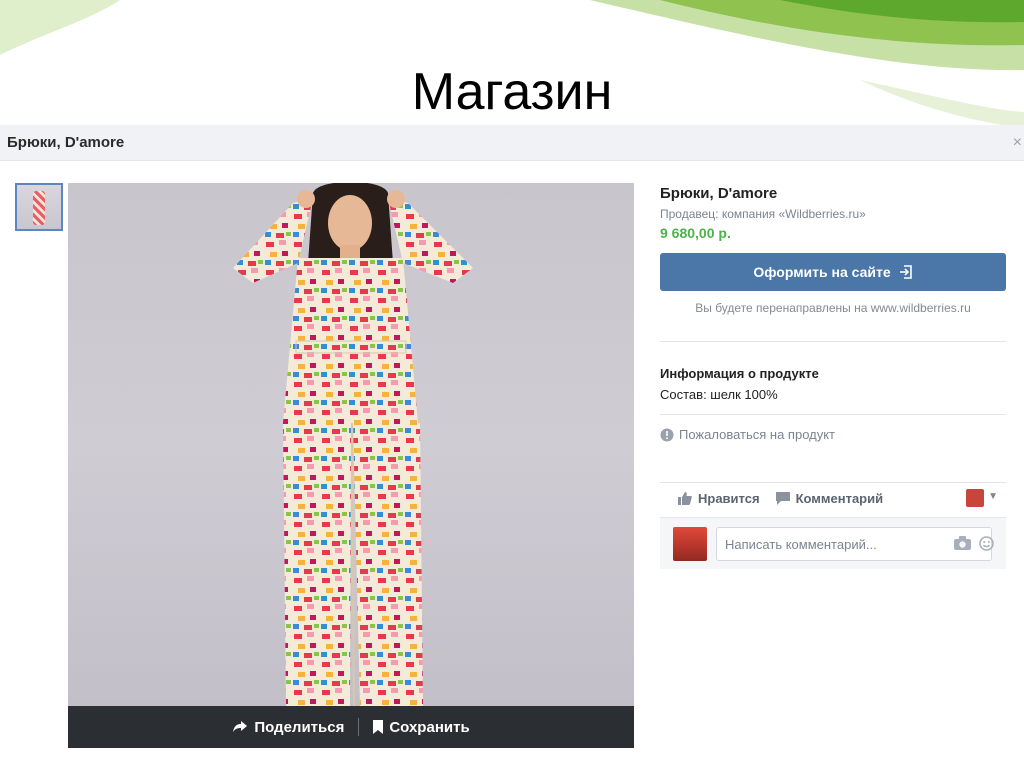  I want to click on dialog-title: Брюки, D'amore, so click(66, 142).